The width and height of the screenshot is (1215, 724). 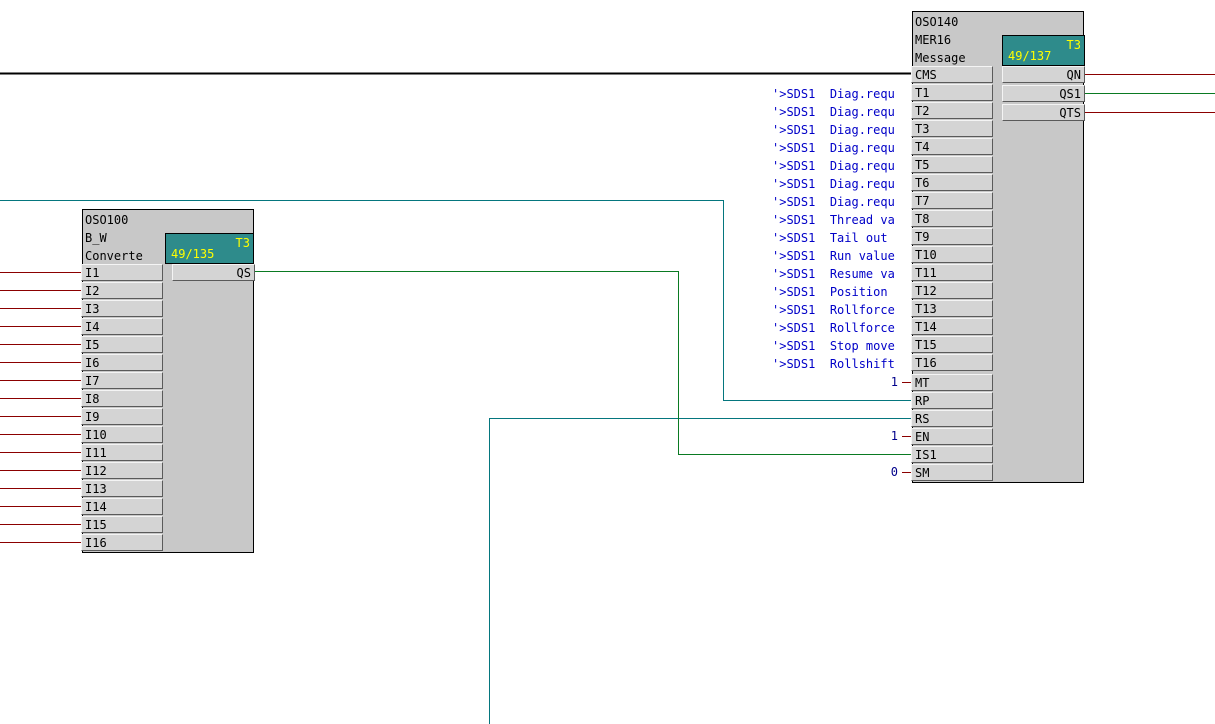 What do you see at coordinates (122, 272) in the screenshot?
I see `port-in-i1: I1` at bounding box center [122, 272].